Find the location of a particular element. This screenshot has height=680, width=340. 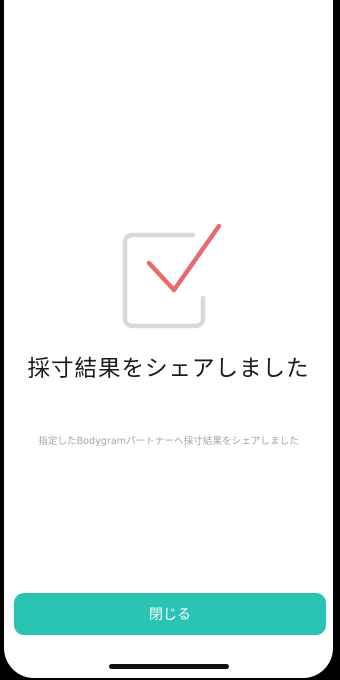

checkbox-checked-icon is located at coordinates (171, 275).